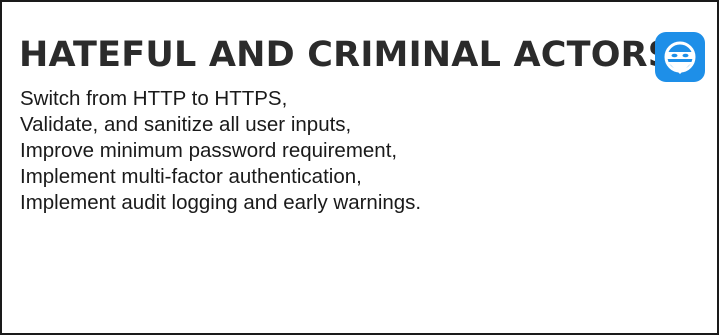 This screenshot has height=335, width=719. Describe the element at coordinates (209, 150) in the screenshot. I see `list-item: Improve minimum password requirement,` at that location.